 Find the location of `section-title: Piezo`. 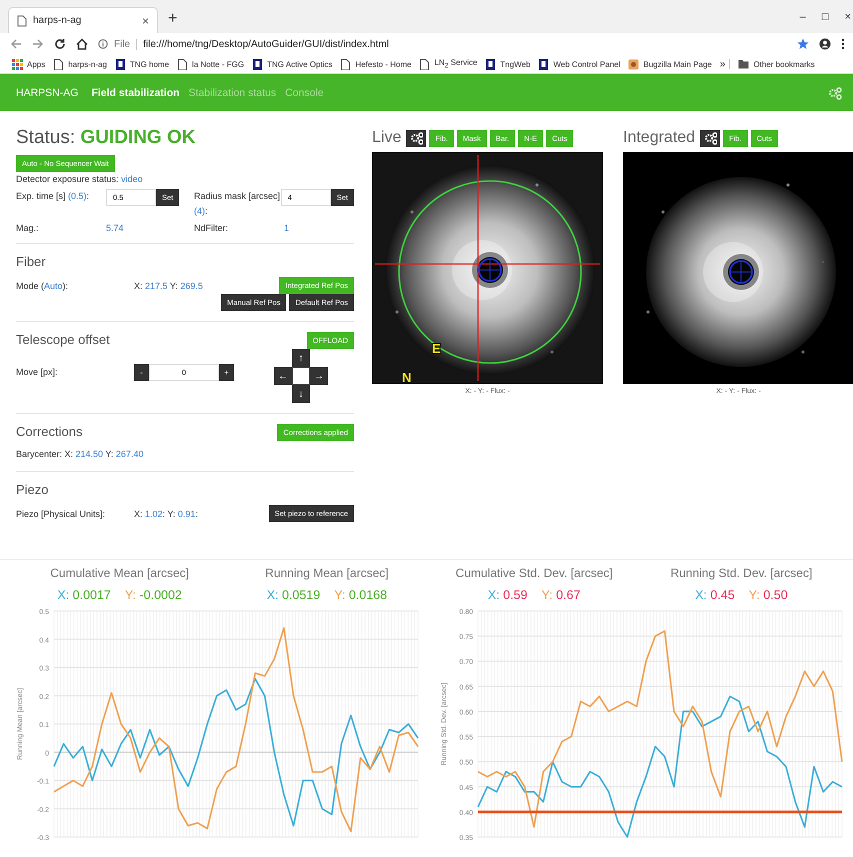

section-title: Piezo is located at coordinates (33, 489).